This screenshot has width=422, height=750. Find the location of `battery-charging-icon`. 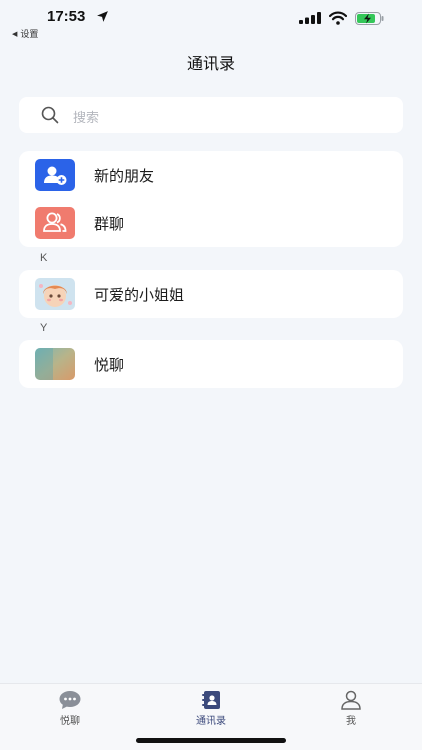

battery-charging-icon is located at coordinates (369, 18).